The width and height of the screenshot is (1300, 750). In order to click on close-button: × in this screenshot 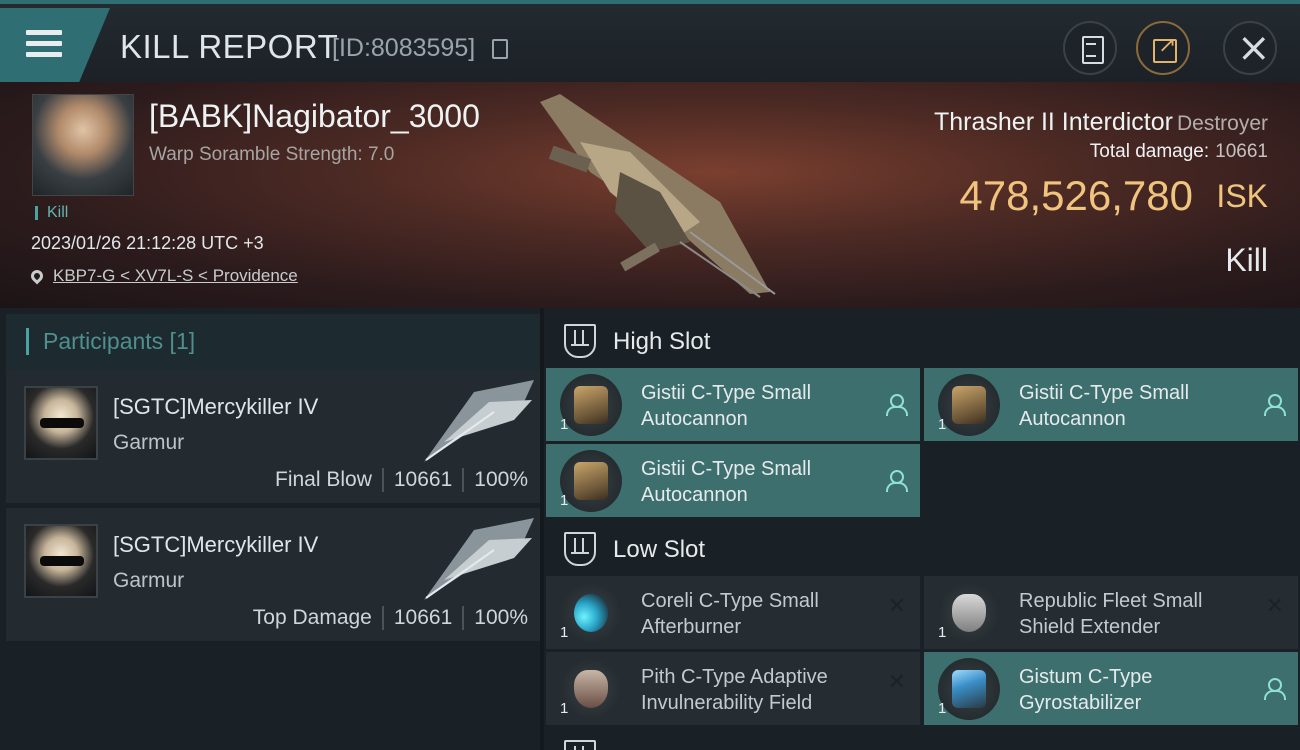, I will do `click(1250, 48)`.